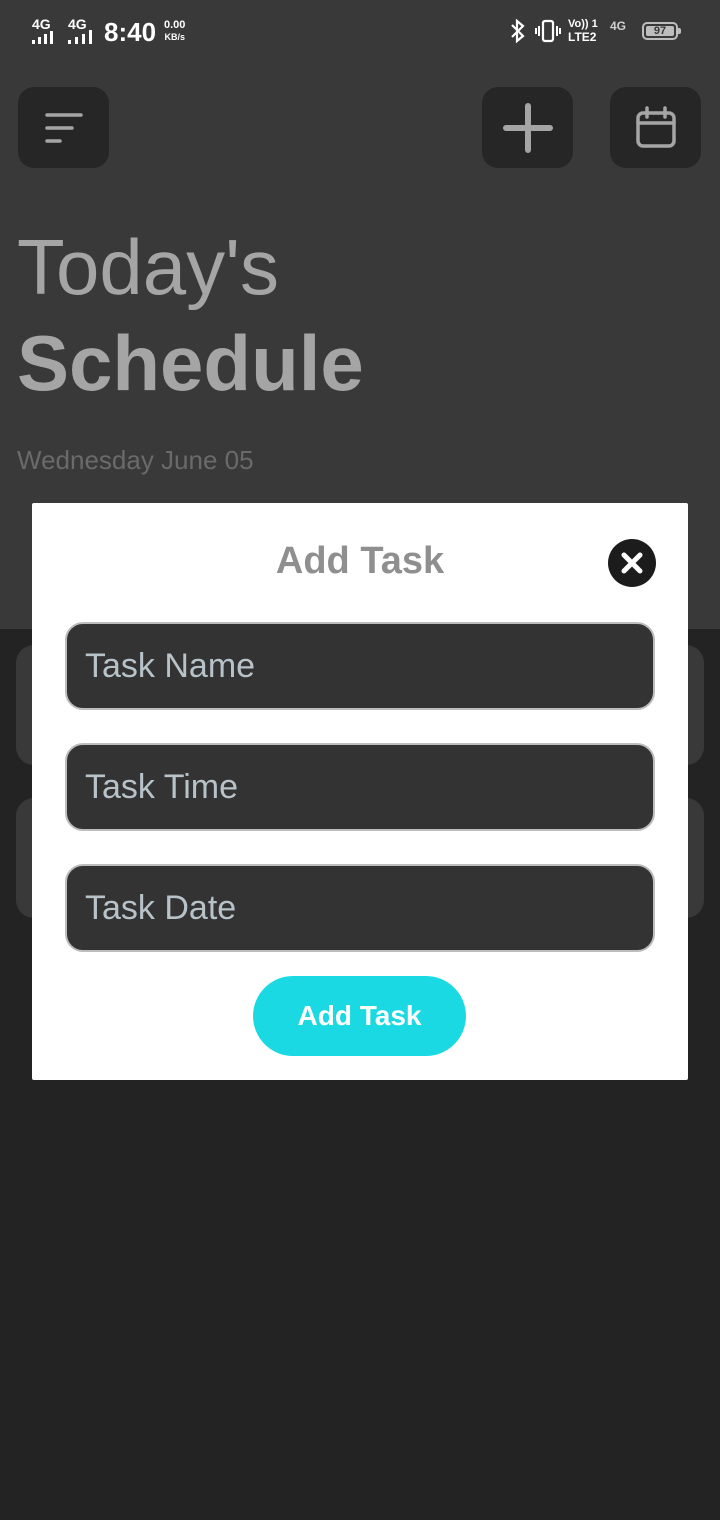  What do you see at coordinates (77, 24) in the screenshot?
I see `network-type-2: 4G` at bounding box center [77, 24].